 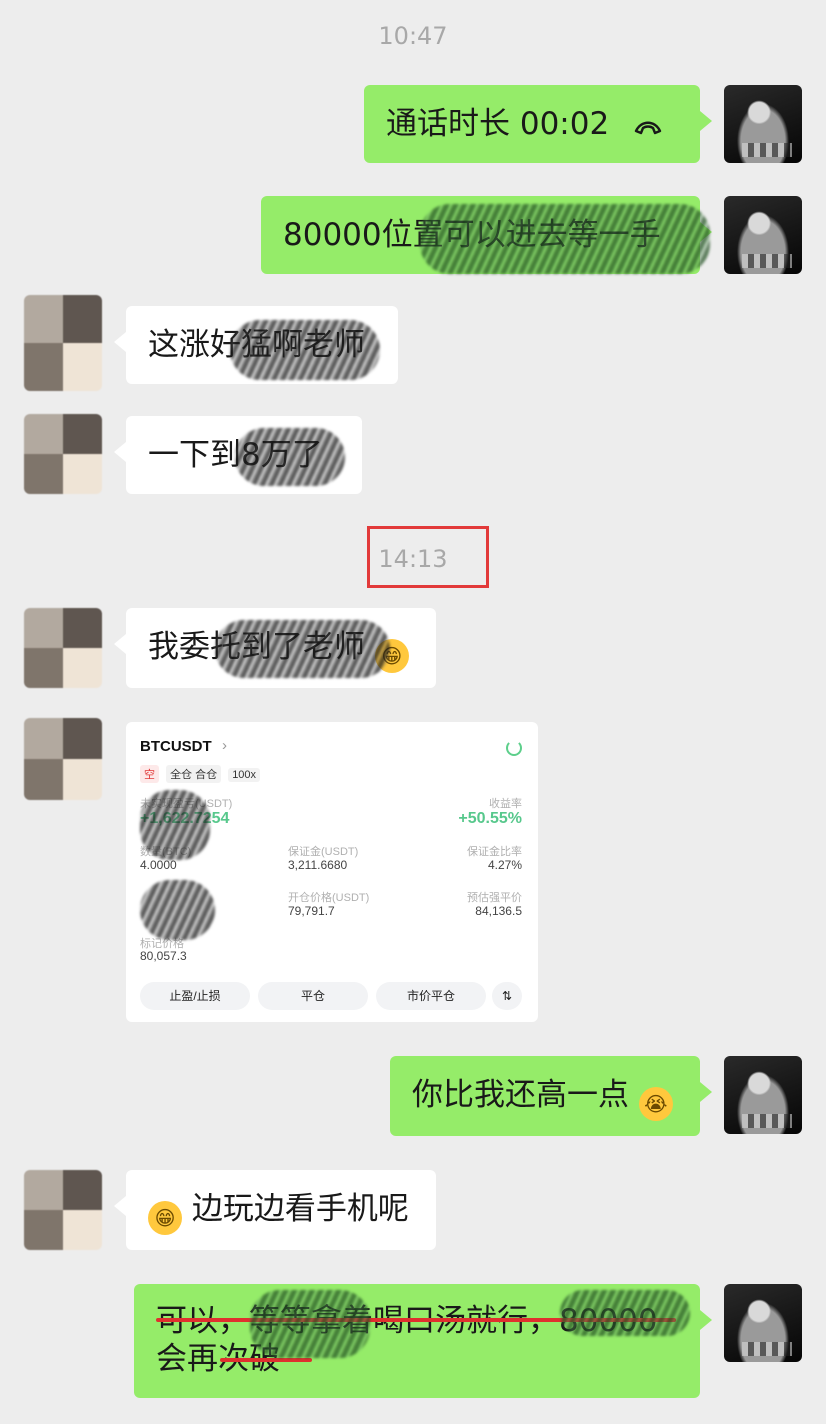 I want to click on message-text: 通话时长 00:02, so click(x=498, y=124).